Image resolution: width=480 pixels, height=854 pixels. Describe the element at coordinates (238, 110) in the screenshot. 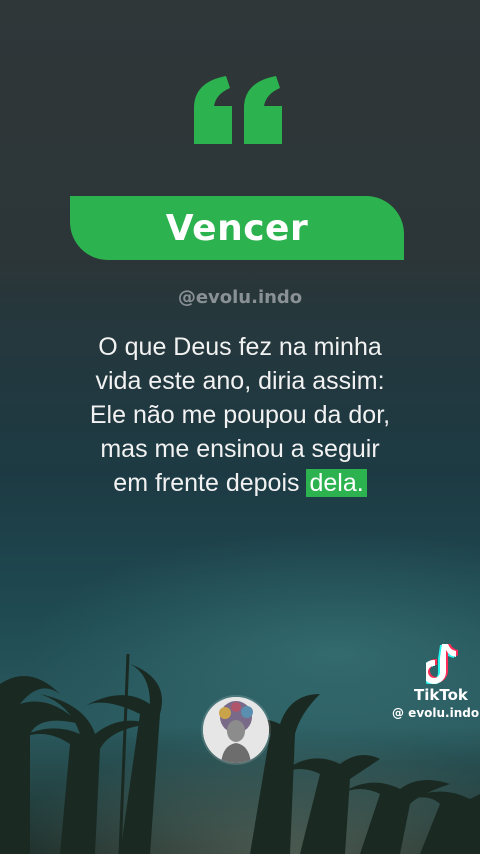

I see `quote-mark-icon` at that location.